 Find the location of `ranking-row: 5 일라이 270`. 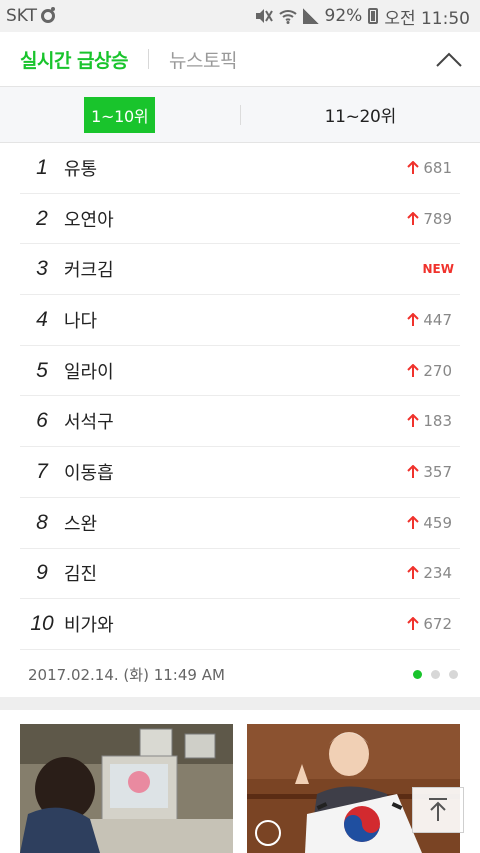

ranking-row: 5 일라이 270 is located at coordinates (240, 371).